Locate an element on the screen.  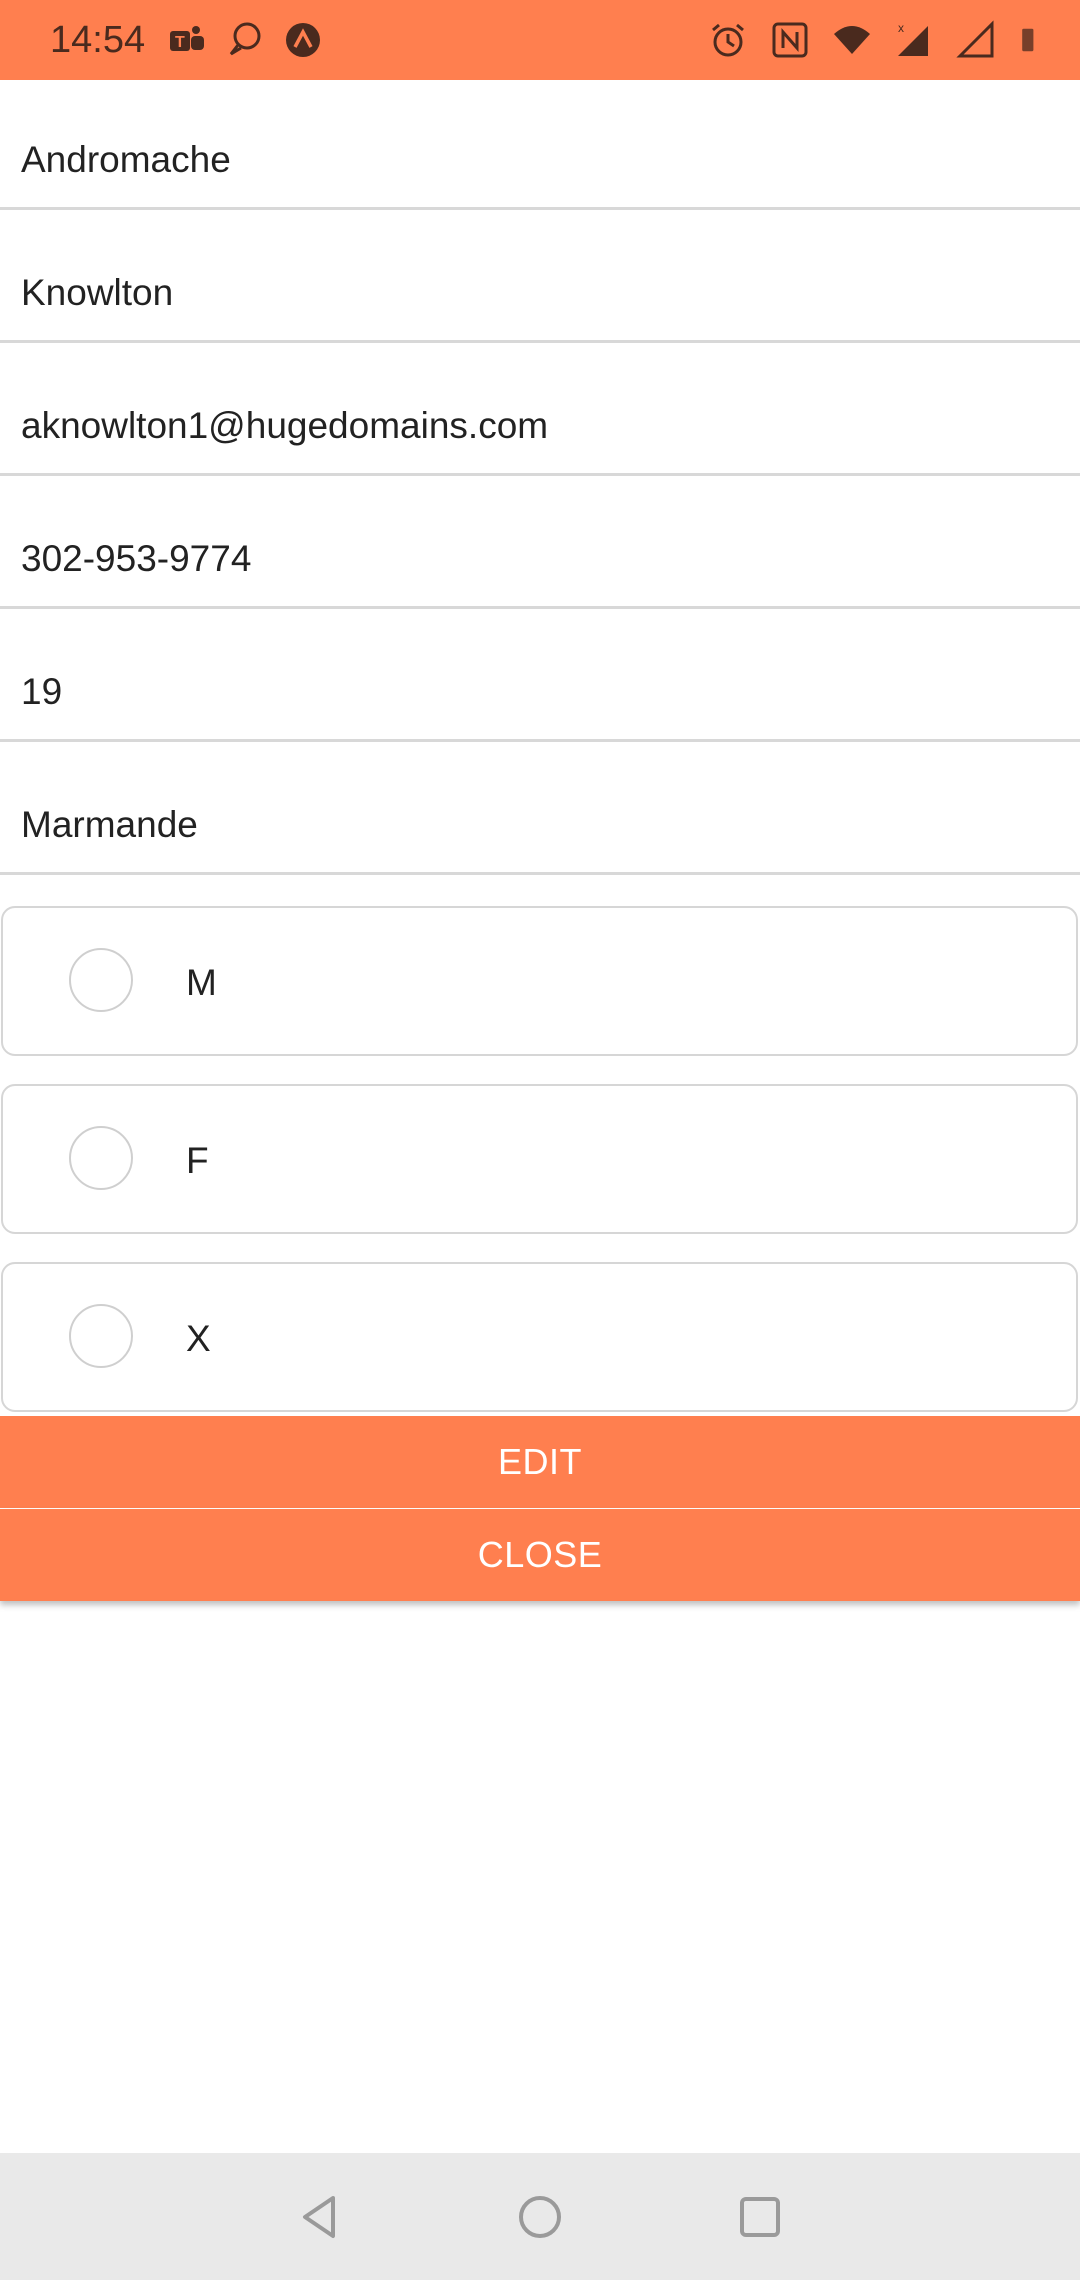
home-button is located at coordinates (540, 2217).